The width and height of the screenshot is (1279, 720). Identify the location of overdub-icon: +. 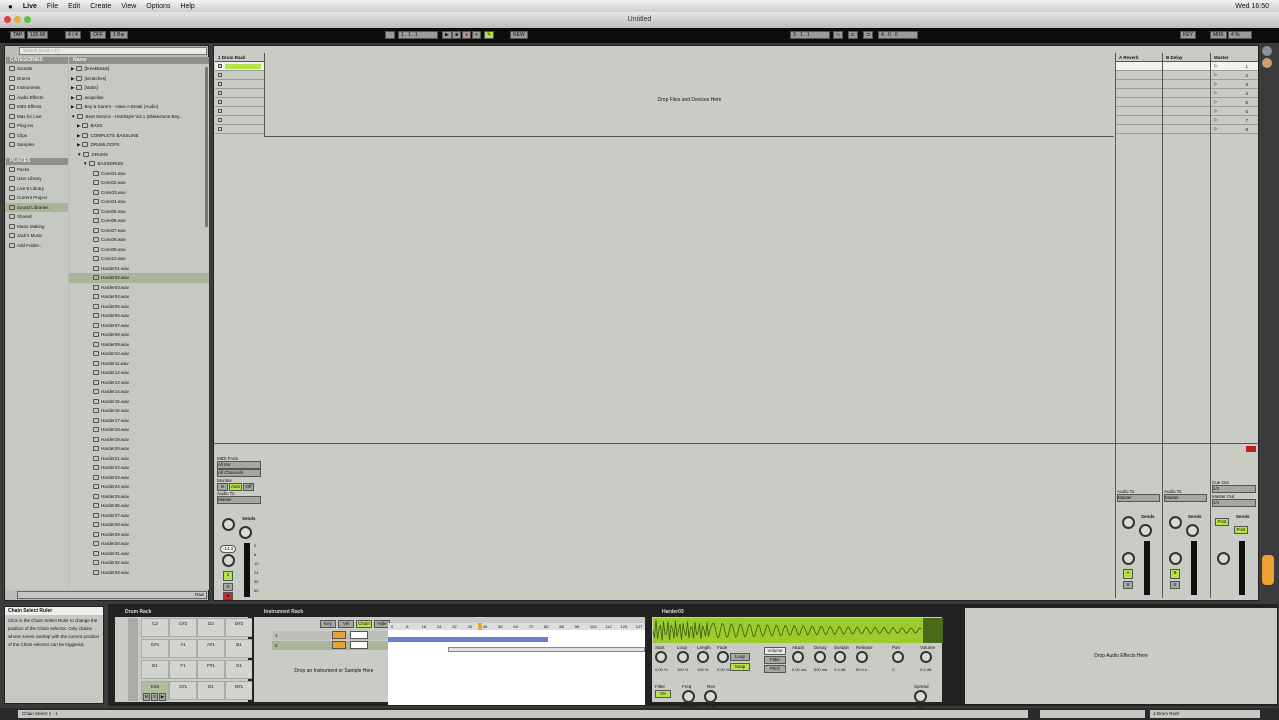
(476, 35).